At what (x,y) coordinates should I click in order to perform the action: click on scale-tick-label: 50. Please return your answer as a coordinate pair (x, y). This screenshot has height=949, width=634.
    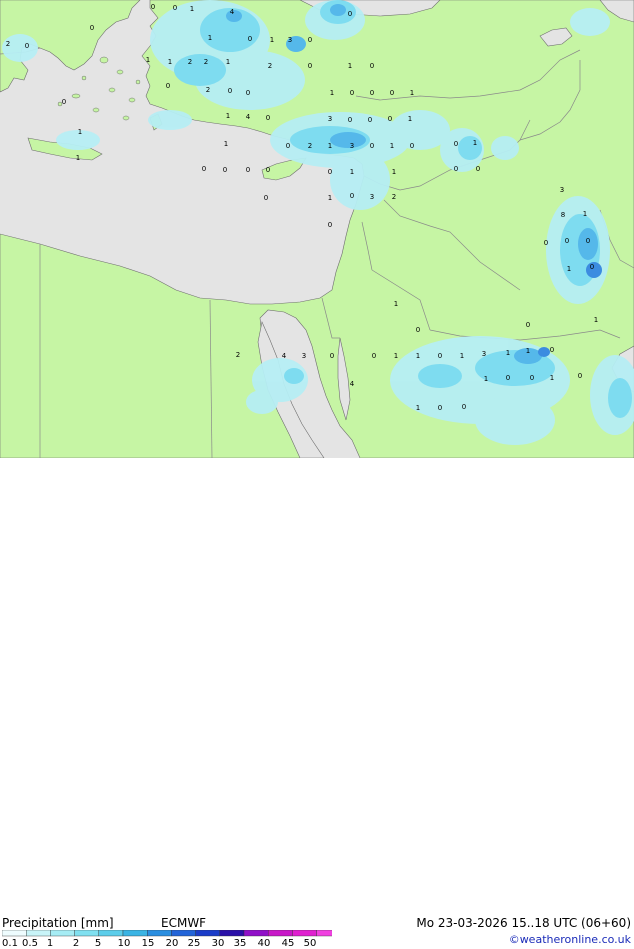
    Looking at the image, I should click on (310, 943).